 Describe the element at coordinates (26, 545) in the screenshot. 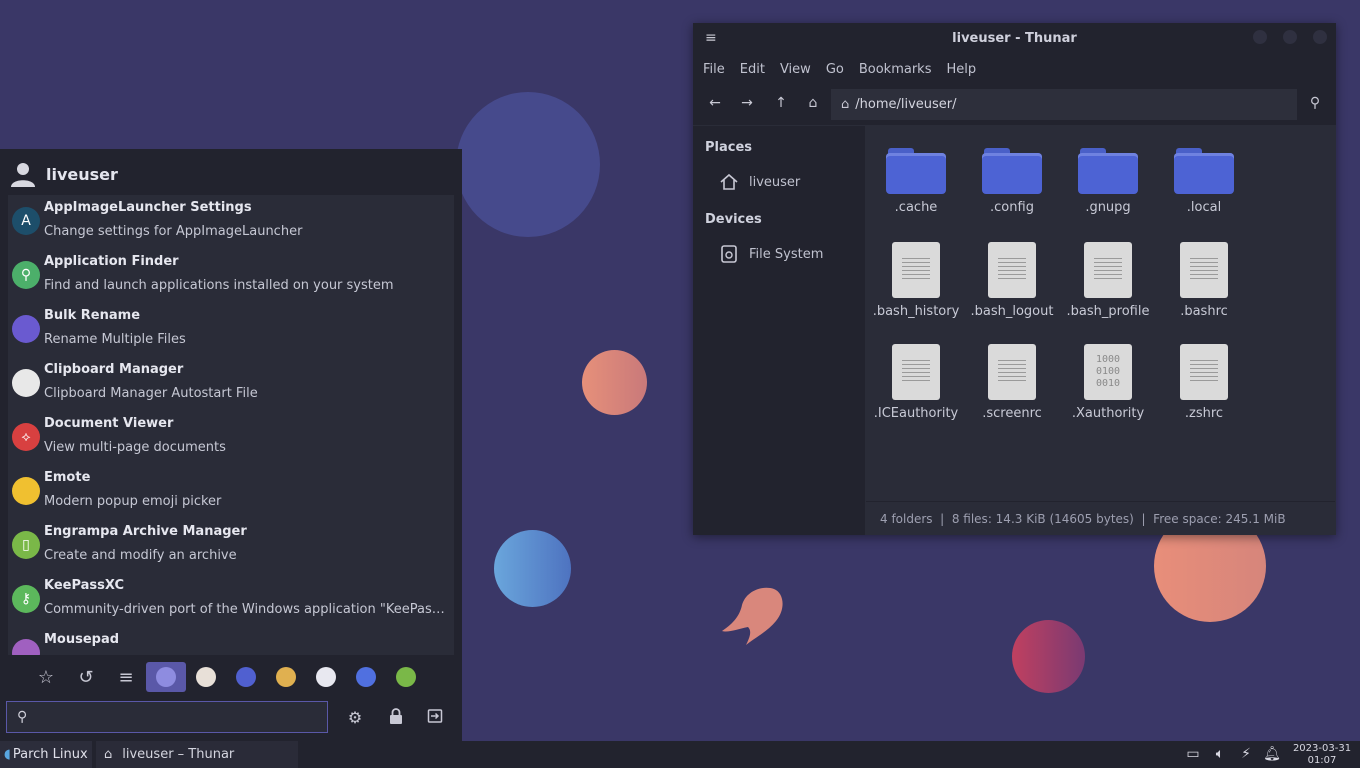

I see `app-icon: ▯` at that location.